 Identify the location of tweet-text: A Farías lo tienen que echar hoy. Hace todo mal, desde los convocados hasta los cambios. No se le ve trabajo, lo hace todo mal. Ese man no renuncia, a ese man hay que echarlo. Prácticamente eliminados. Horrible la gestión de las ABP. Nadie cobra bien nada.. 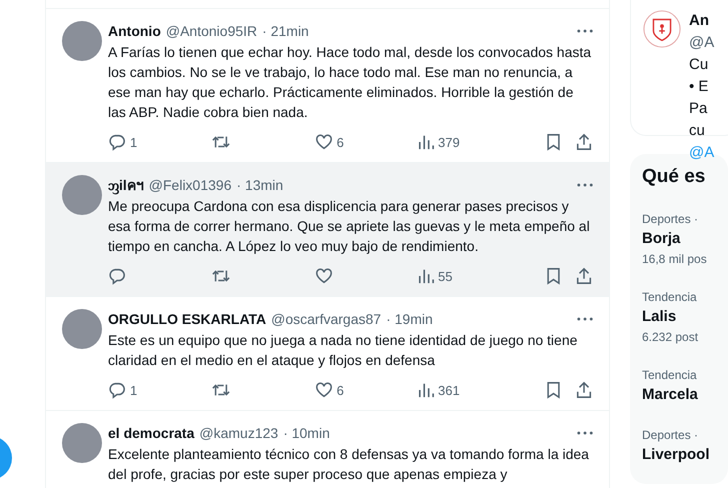
(350, 82).